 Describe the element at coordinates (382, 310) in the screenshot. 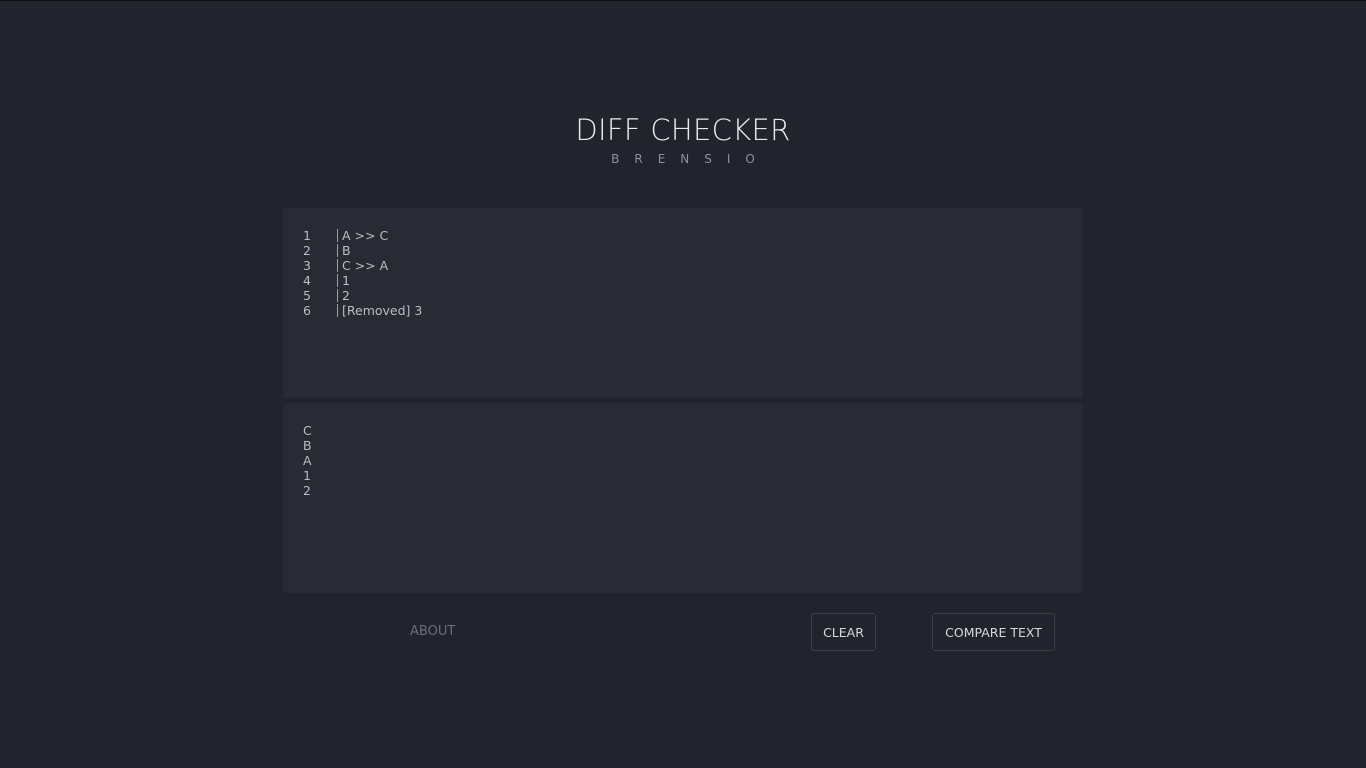

I see `line-text: [Removed] 3` at that location.